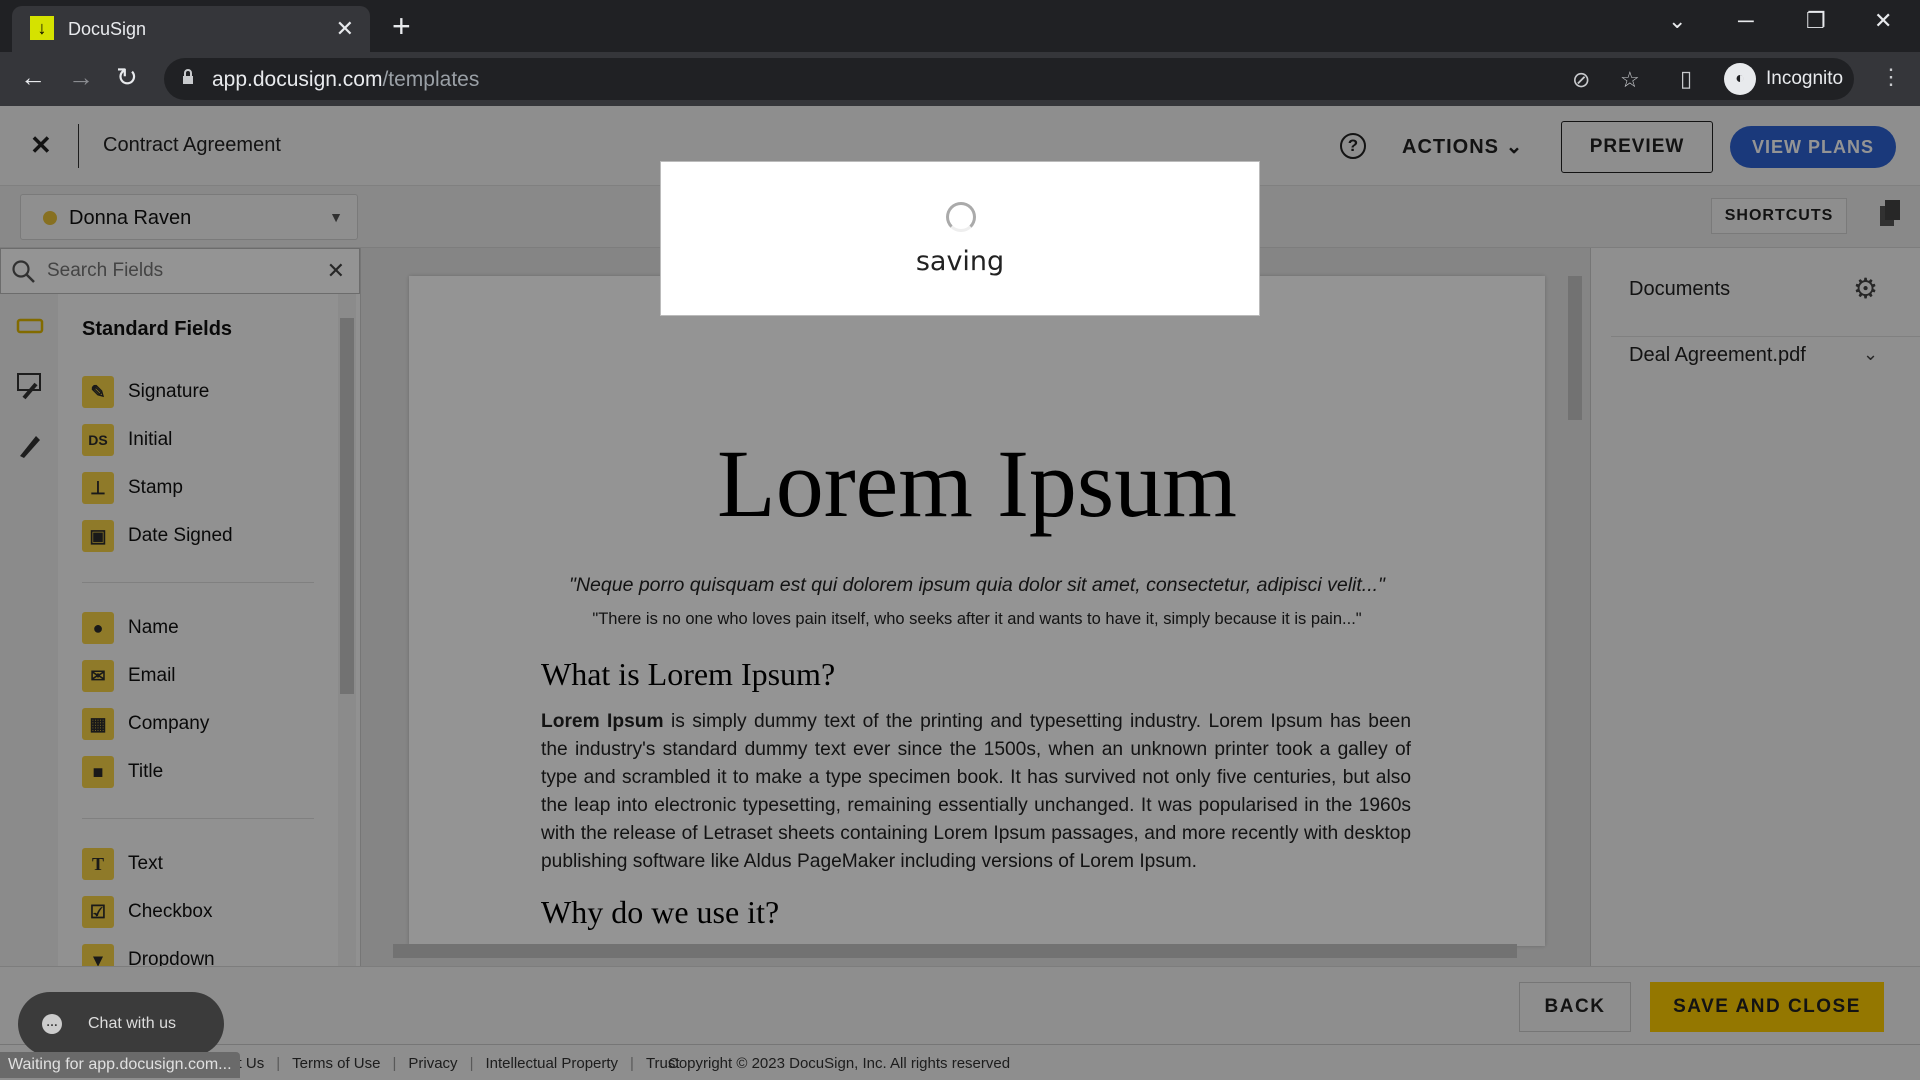  What do you see at coordinates (960, 238) in the screenshot?
I see `saving-dialog: saving` at bounding box center [960, 238].